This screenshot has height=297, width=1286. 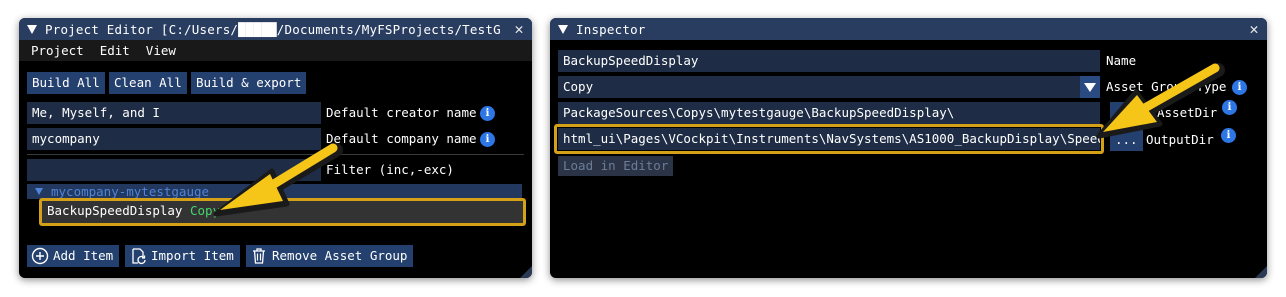 I want to click on import-file-icon, so click(x=139, y=256).